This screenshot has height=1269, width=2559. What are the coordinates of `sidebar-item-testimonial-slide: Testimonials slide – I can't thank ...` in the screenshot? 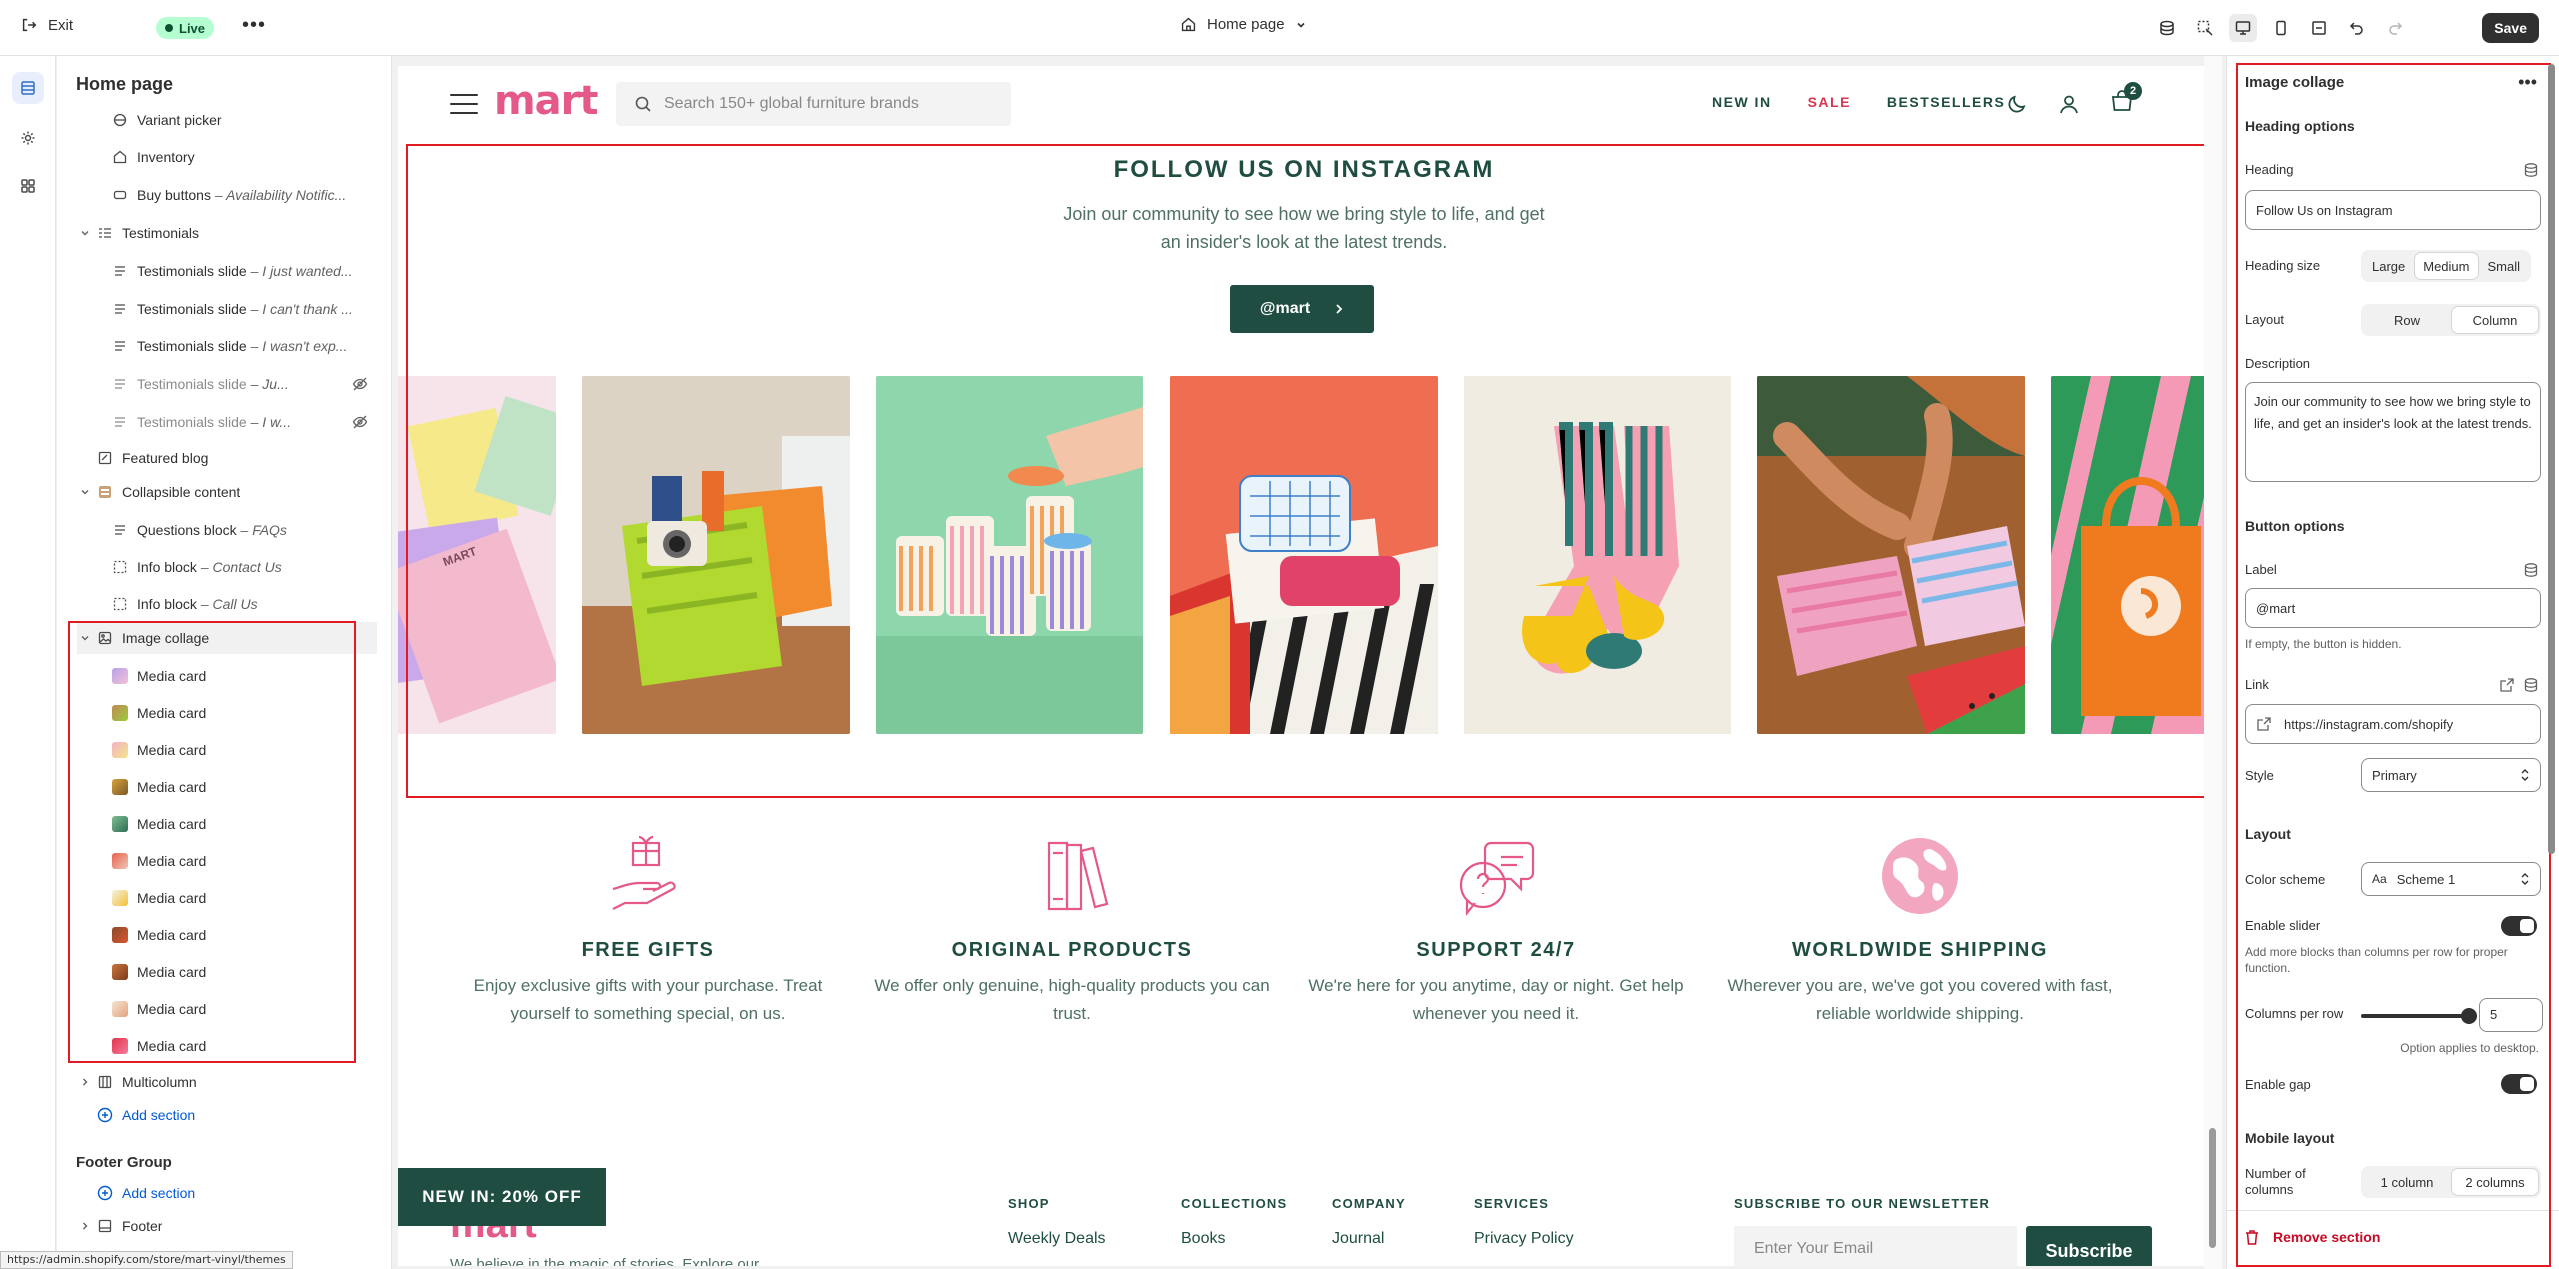 It's located at (251, 309).